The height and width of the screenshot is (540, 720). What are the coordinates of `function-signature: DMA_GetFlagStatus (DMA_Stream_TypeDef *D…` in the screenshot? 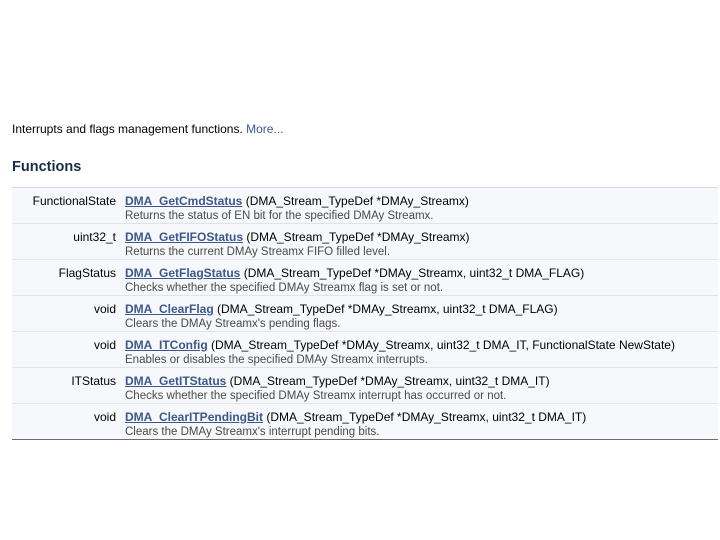 It's located at (350, 277).